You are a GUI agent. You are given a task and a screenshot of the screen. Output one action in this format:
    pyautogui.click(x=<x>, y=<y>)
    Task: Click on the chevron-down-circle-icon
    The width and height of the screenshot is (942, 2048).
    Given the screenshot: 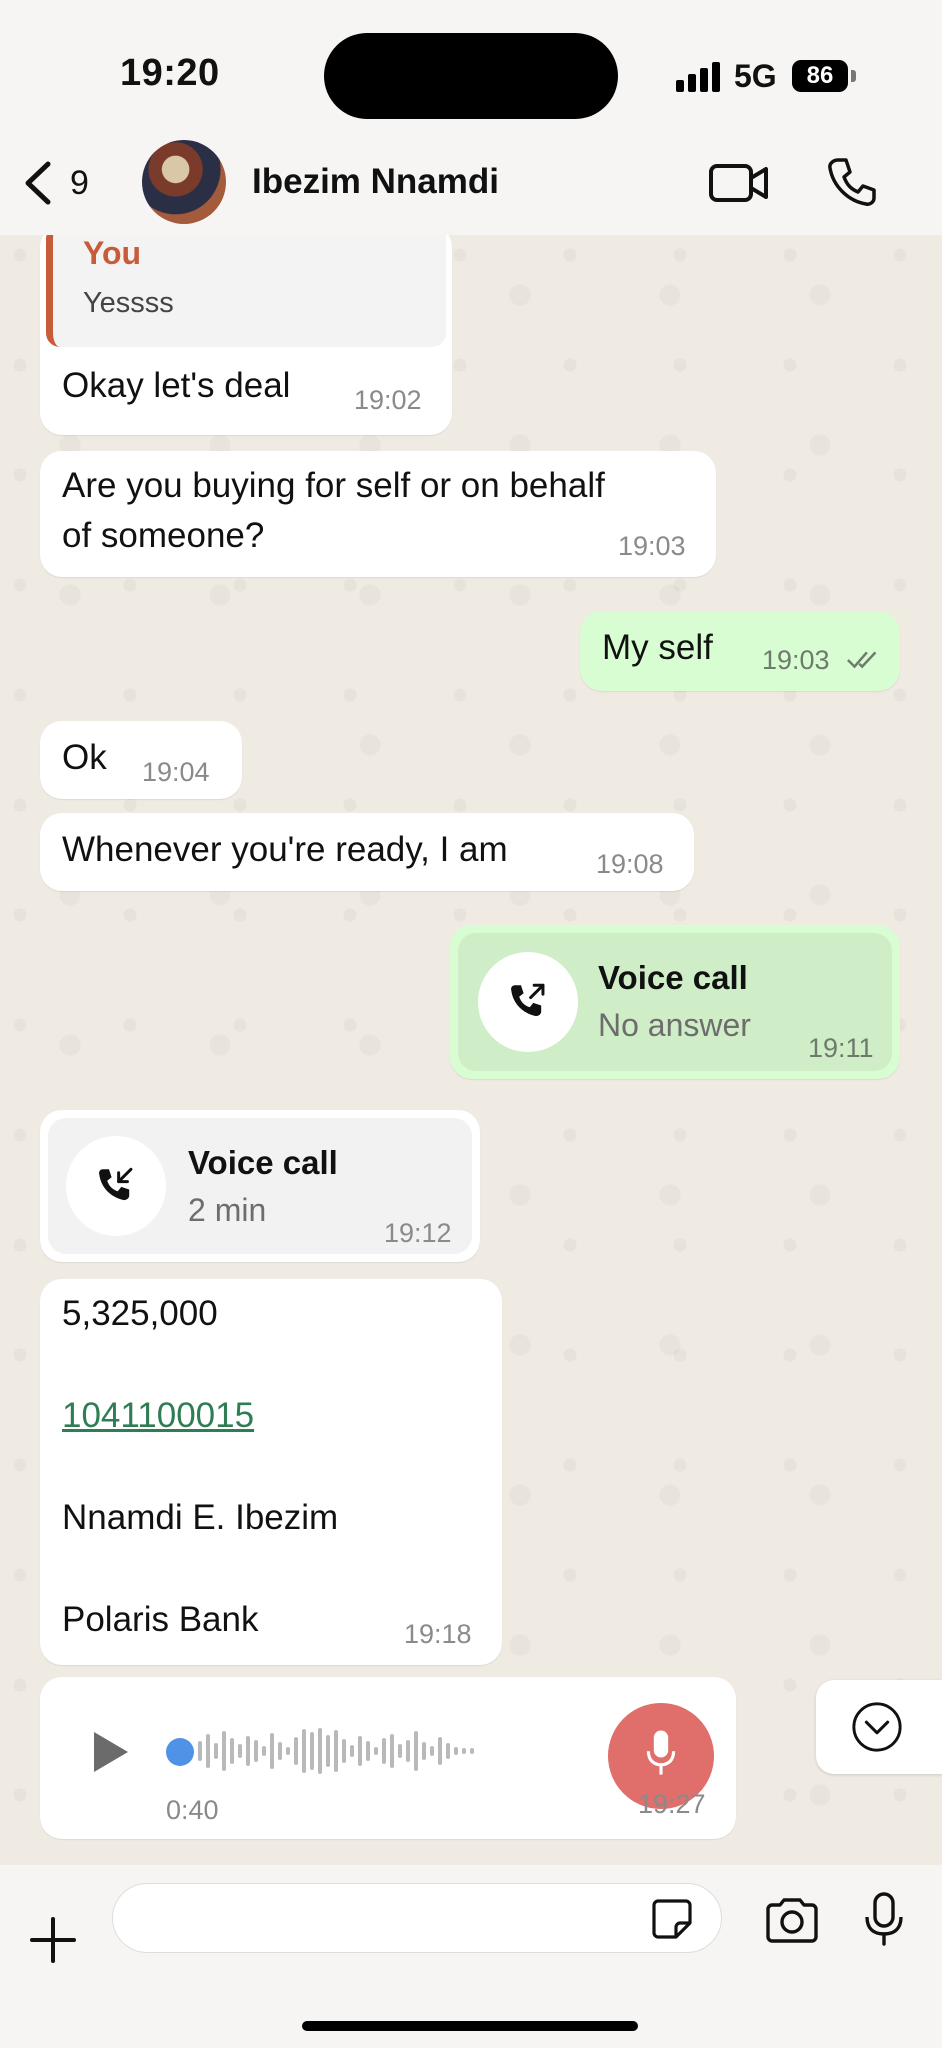 What is the action you would take?
    pyautogui.click(x=877, y=1727)
    